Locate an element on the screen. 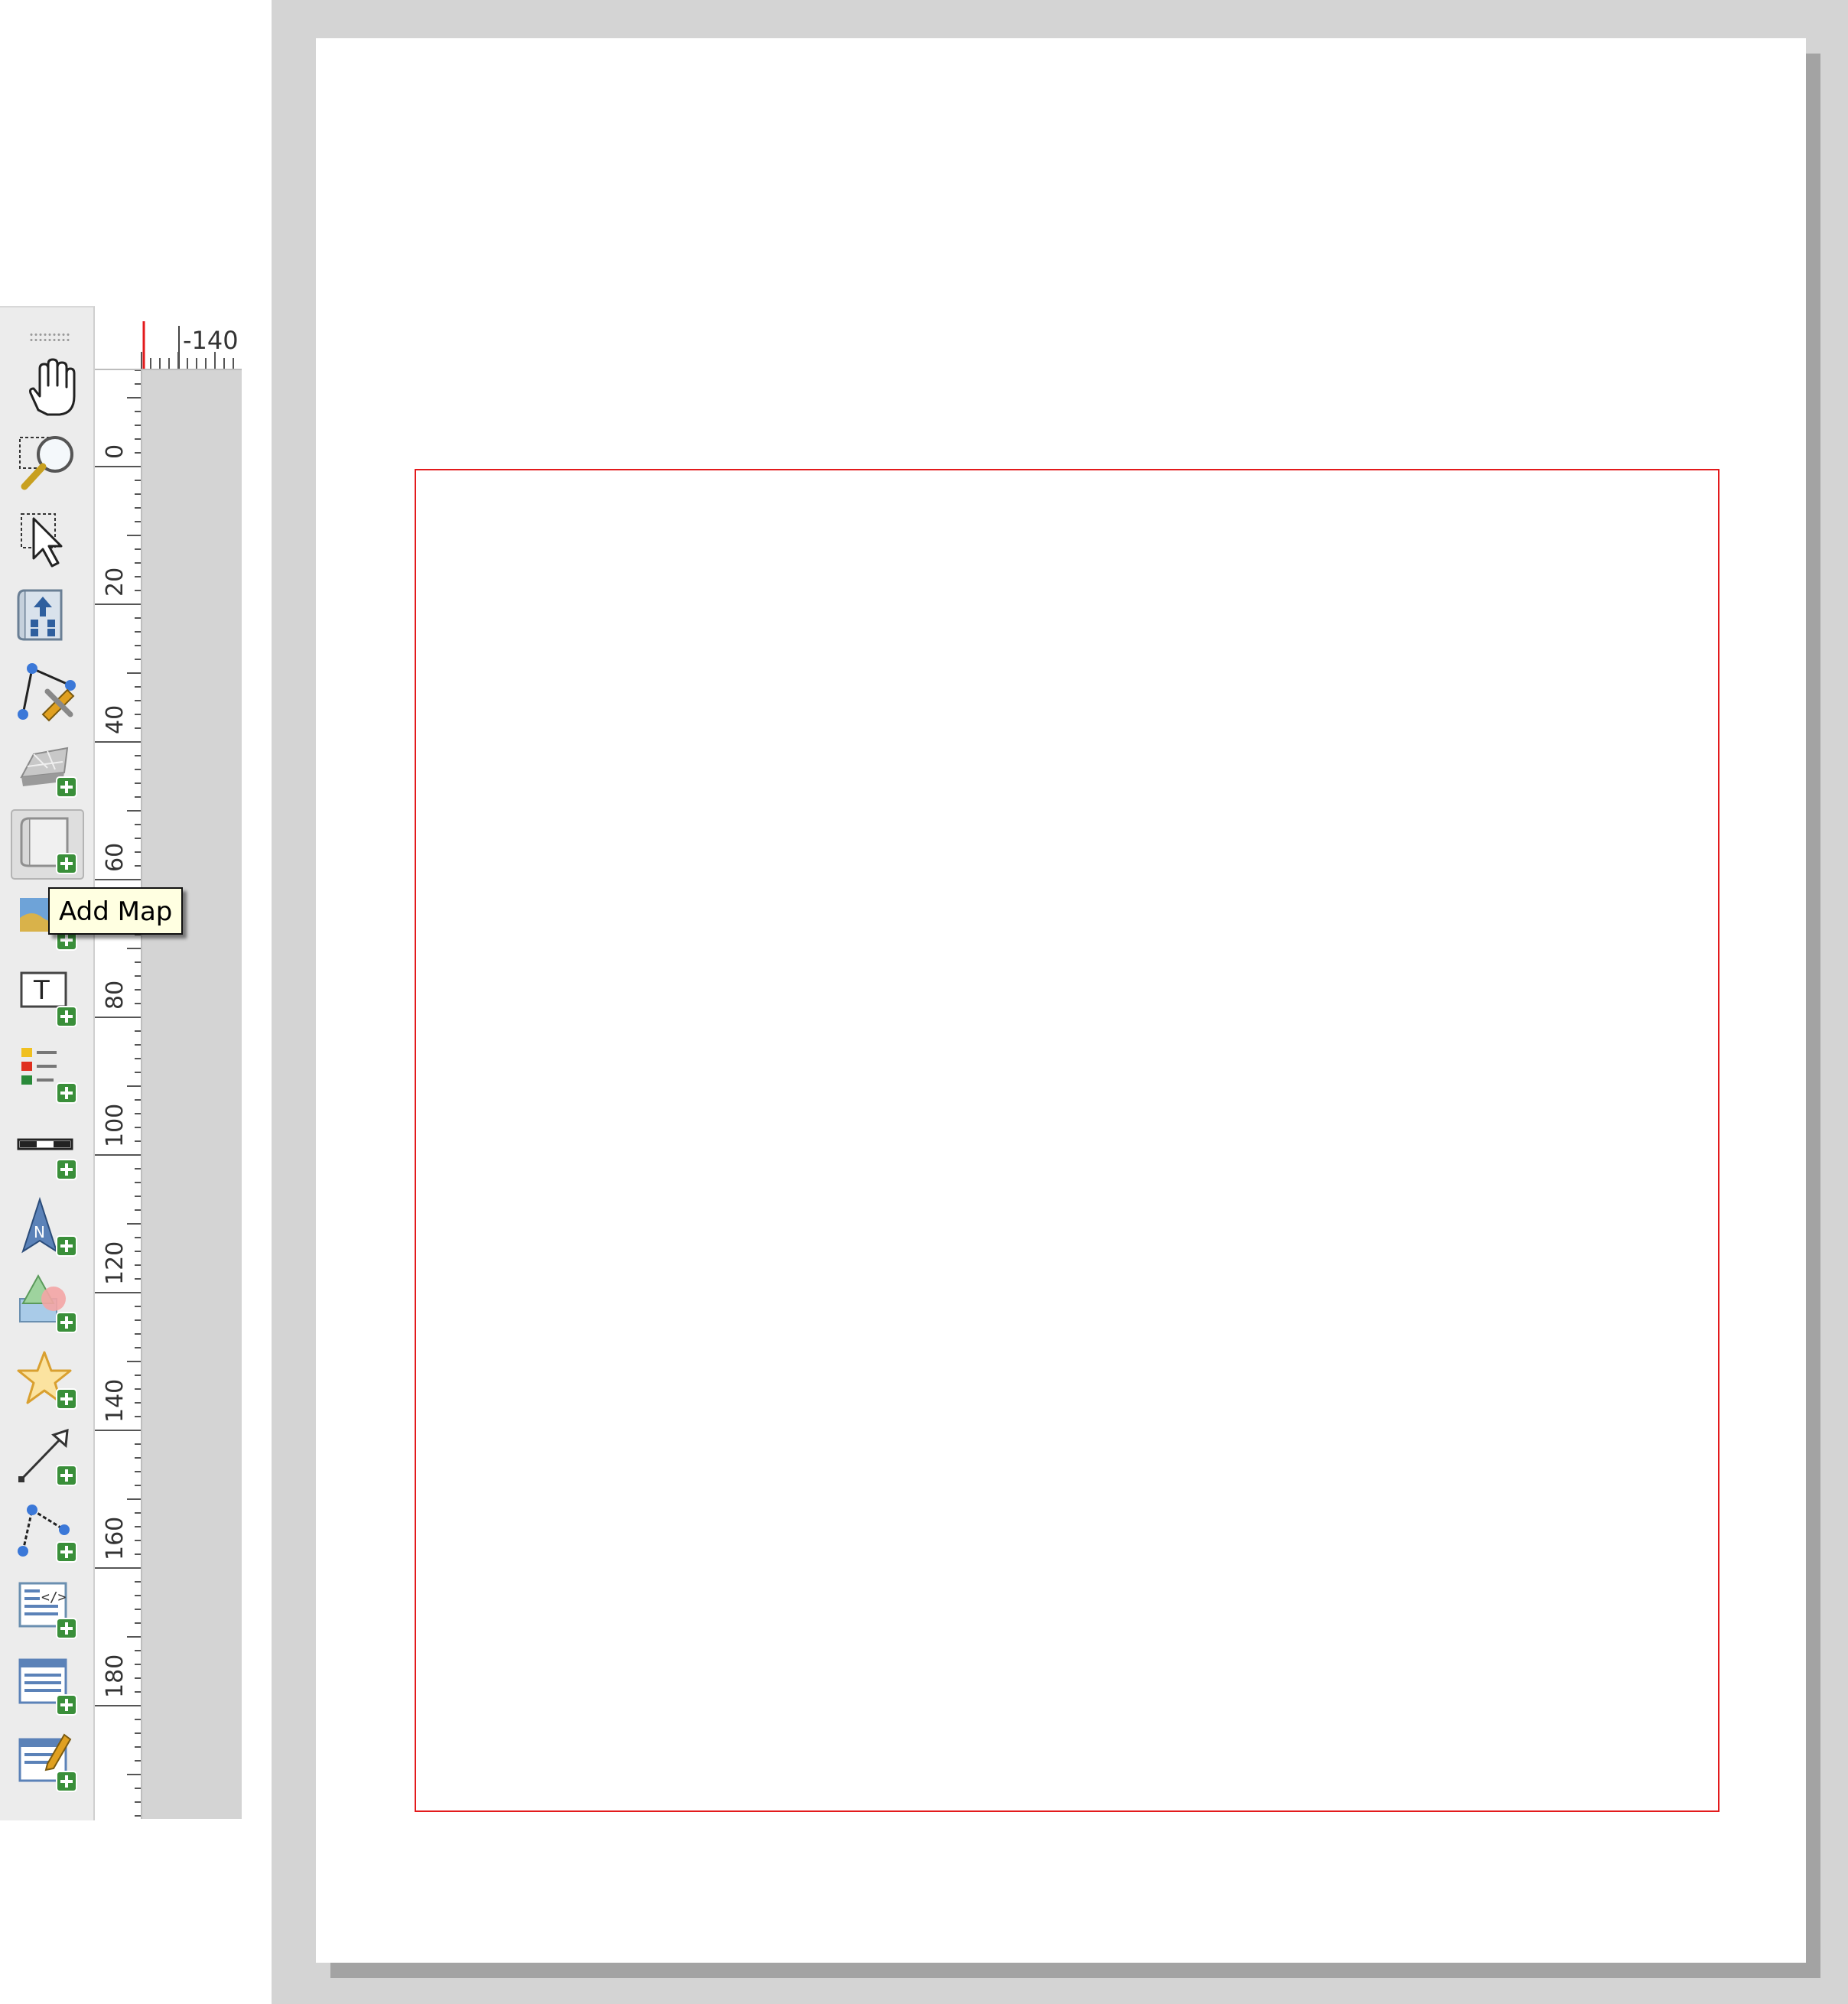 This screenshot has height=2004, width=1848. select-arrow-icon is located at coordinates (42, 540).